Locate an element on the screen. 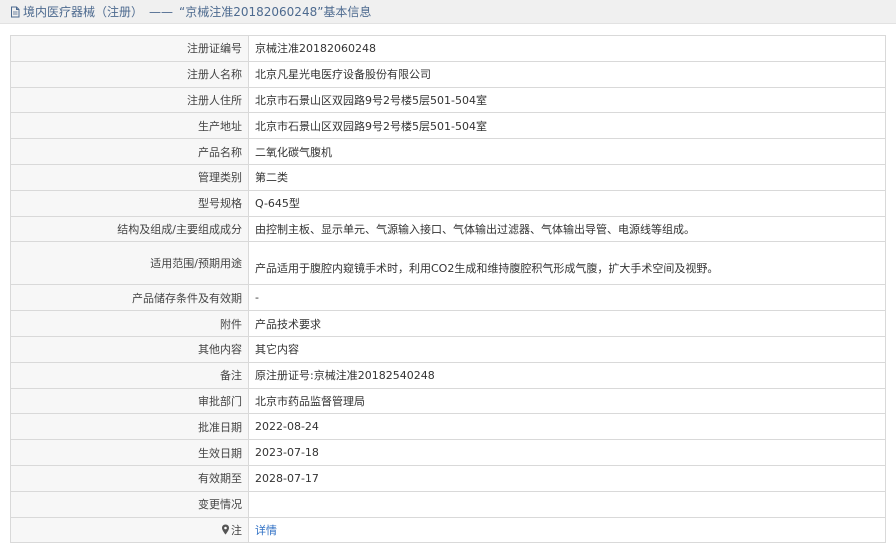 This screenshot has height=553, width=896. table-row: 注册证编号 京械注准20182060248 is located at coordinates (448, 48).